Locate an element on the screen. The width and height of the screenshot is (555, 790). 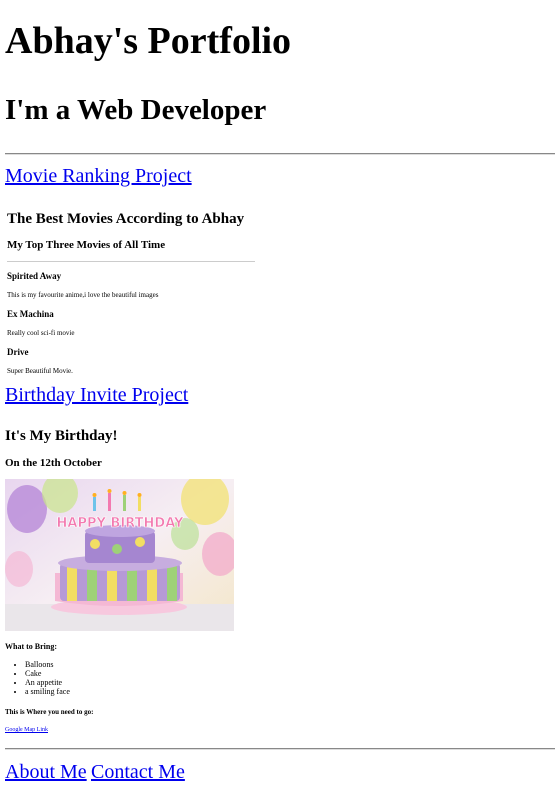
birthday-date: On the 12th October is located at coordinates (53, 463).